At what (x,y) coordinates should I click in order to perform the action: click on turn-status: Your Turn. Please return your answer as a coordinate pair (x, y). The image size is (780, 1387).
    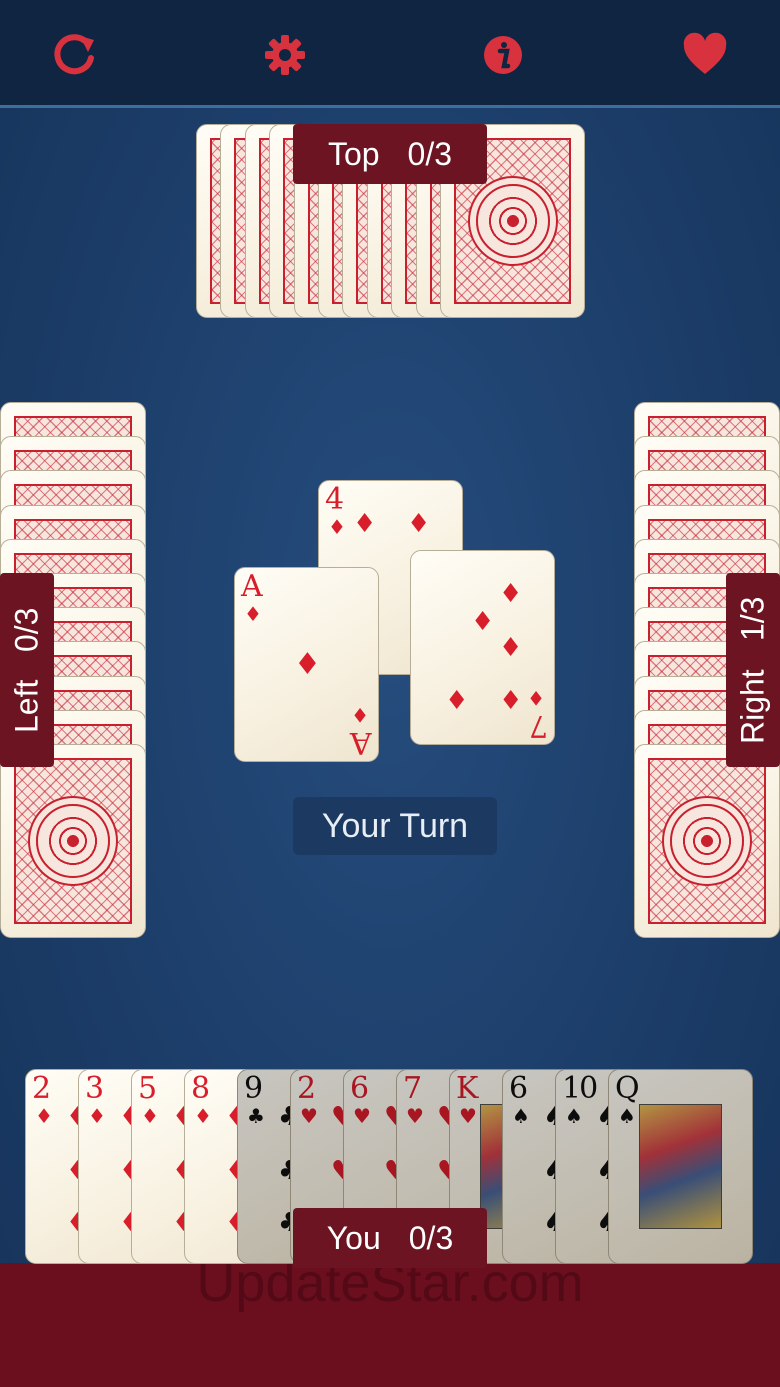
    Looking at the image, I should click on (395, 826).